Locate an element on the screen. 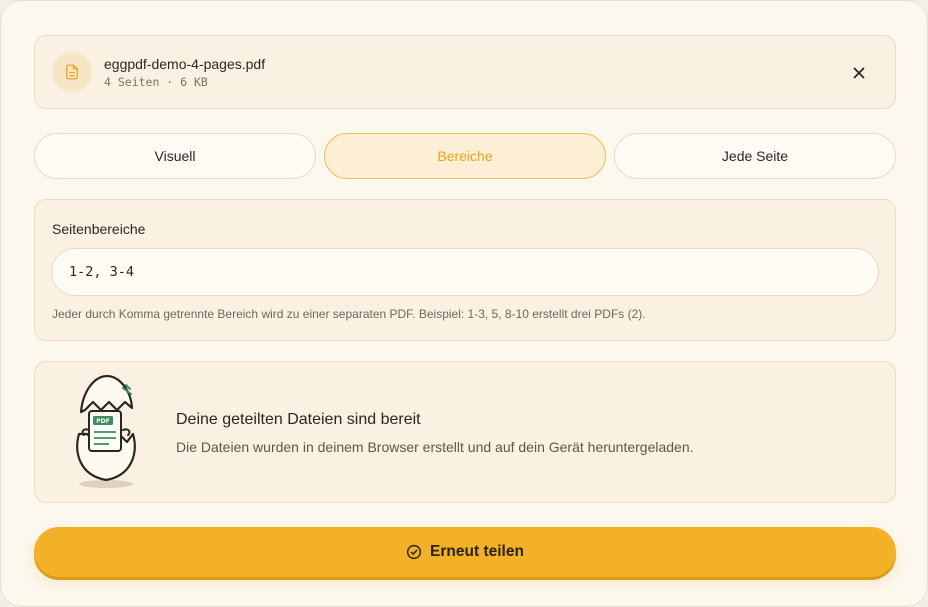 This screenshot has height=607, width=928. page-ranges-label: Seitenbereiche is located at coordinates (99, 229).